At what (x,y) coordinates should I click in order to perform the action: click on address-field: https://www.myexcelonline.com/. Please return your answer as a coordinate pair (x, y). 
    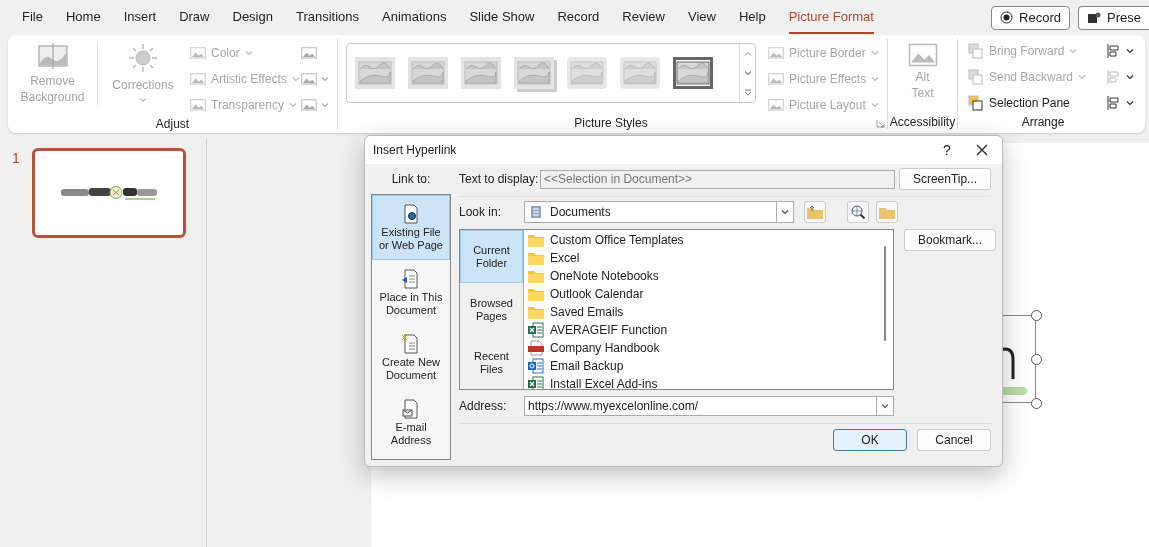
    Looking at the image, I should click on (709, 406).